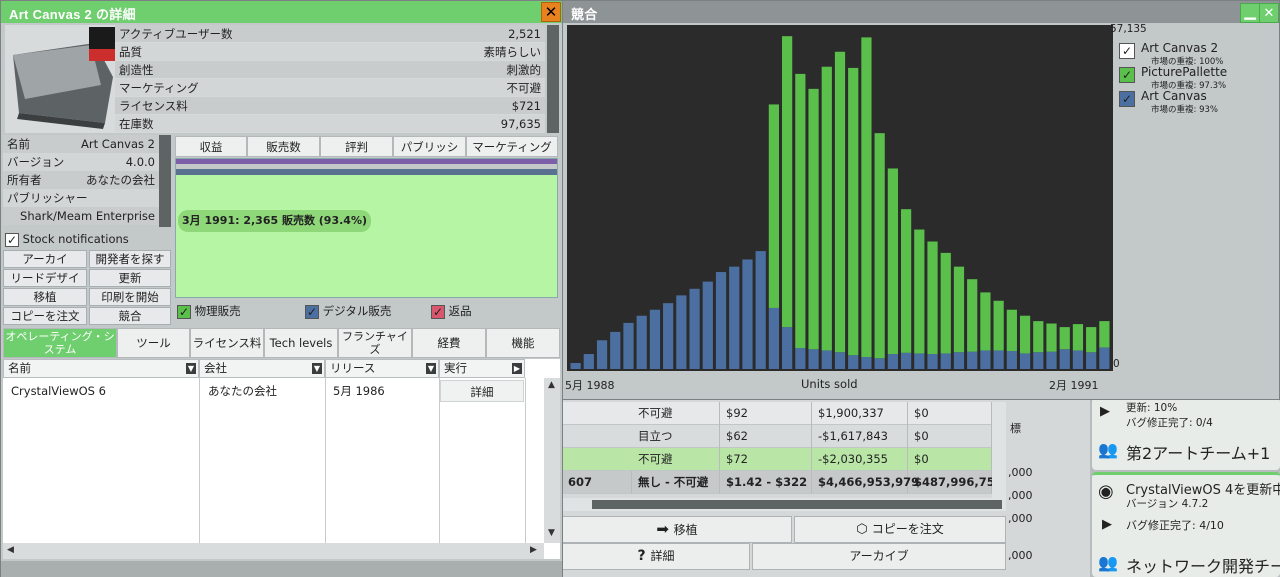  What do you see at coordinates (766, 413) in the screenshot?
I see `cell-price: $92` at bounding box center [766, 413].